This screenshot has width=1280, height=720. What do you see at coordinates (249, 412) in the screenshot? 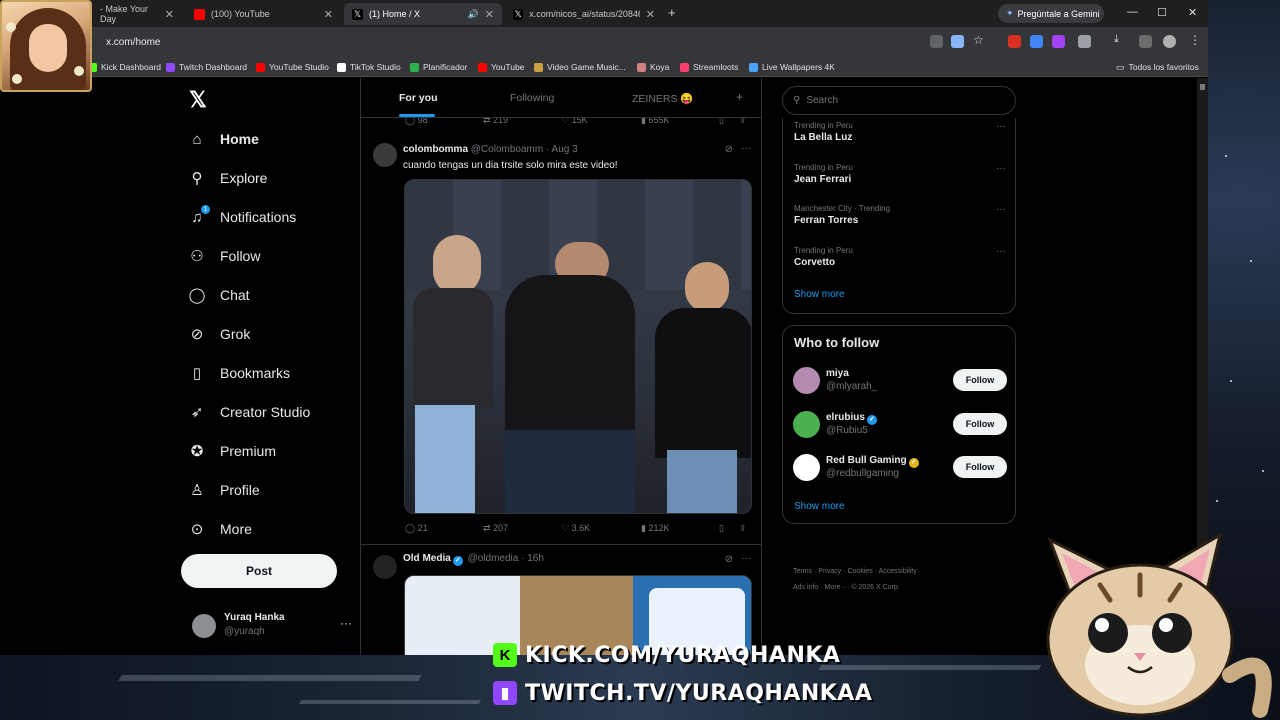
I see `sidebar-item-creator-studio: ➶ Creator Studio` at bounding box center [249, 412].